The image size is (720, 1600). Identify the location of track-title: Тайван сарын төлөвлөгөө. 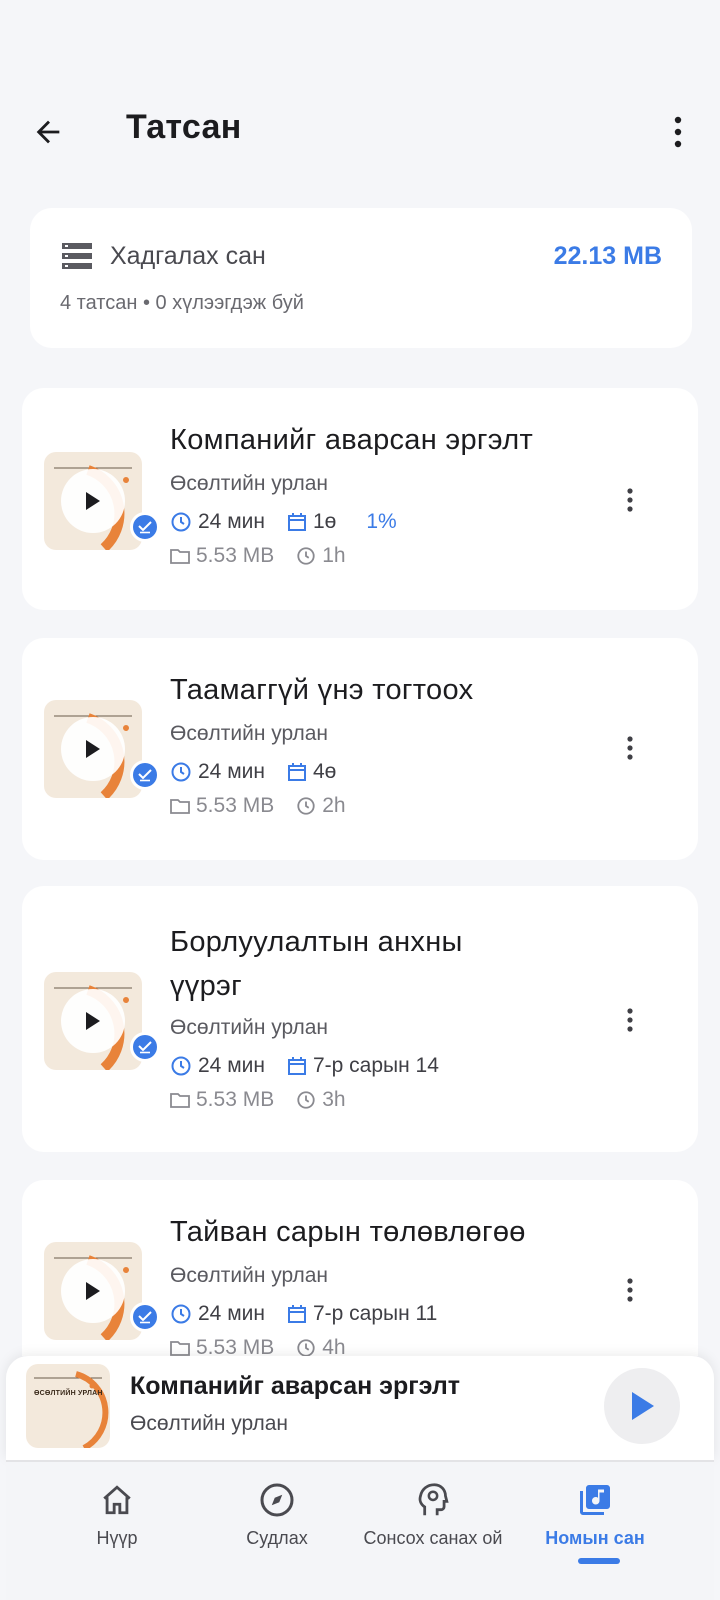
(348, 1232).